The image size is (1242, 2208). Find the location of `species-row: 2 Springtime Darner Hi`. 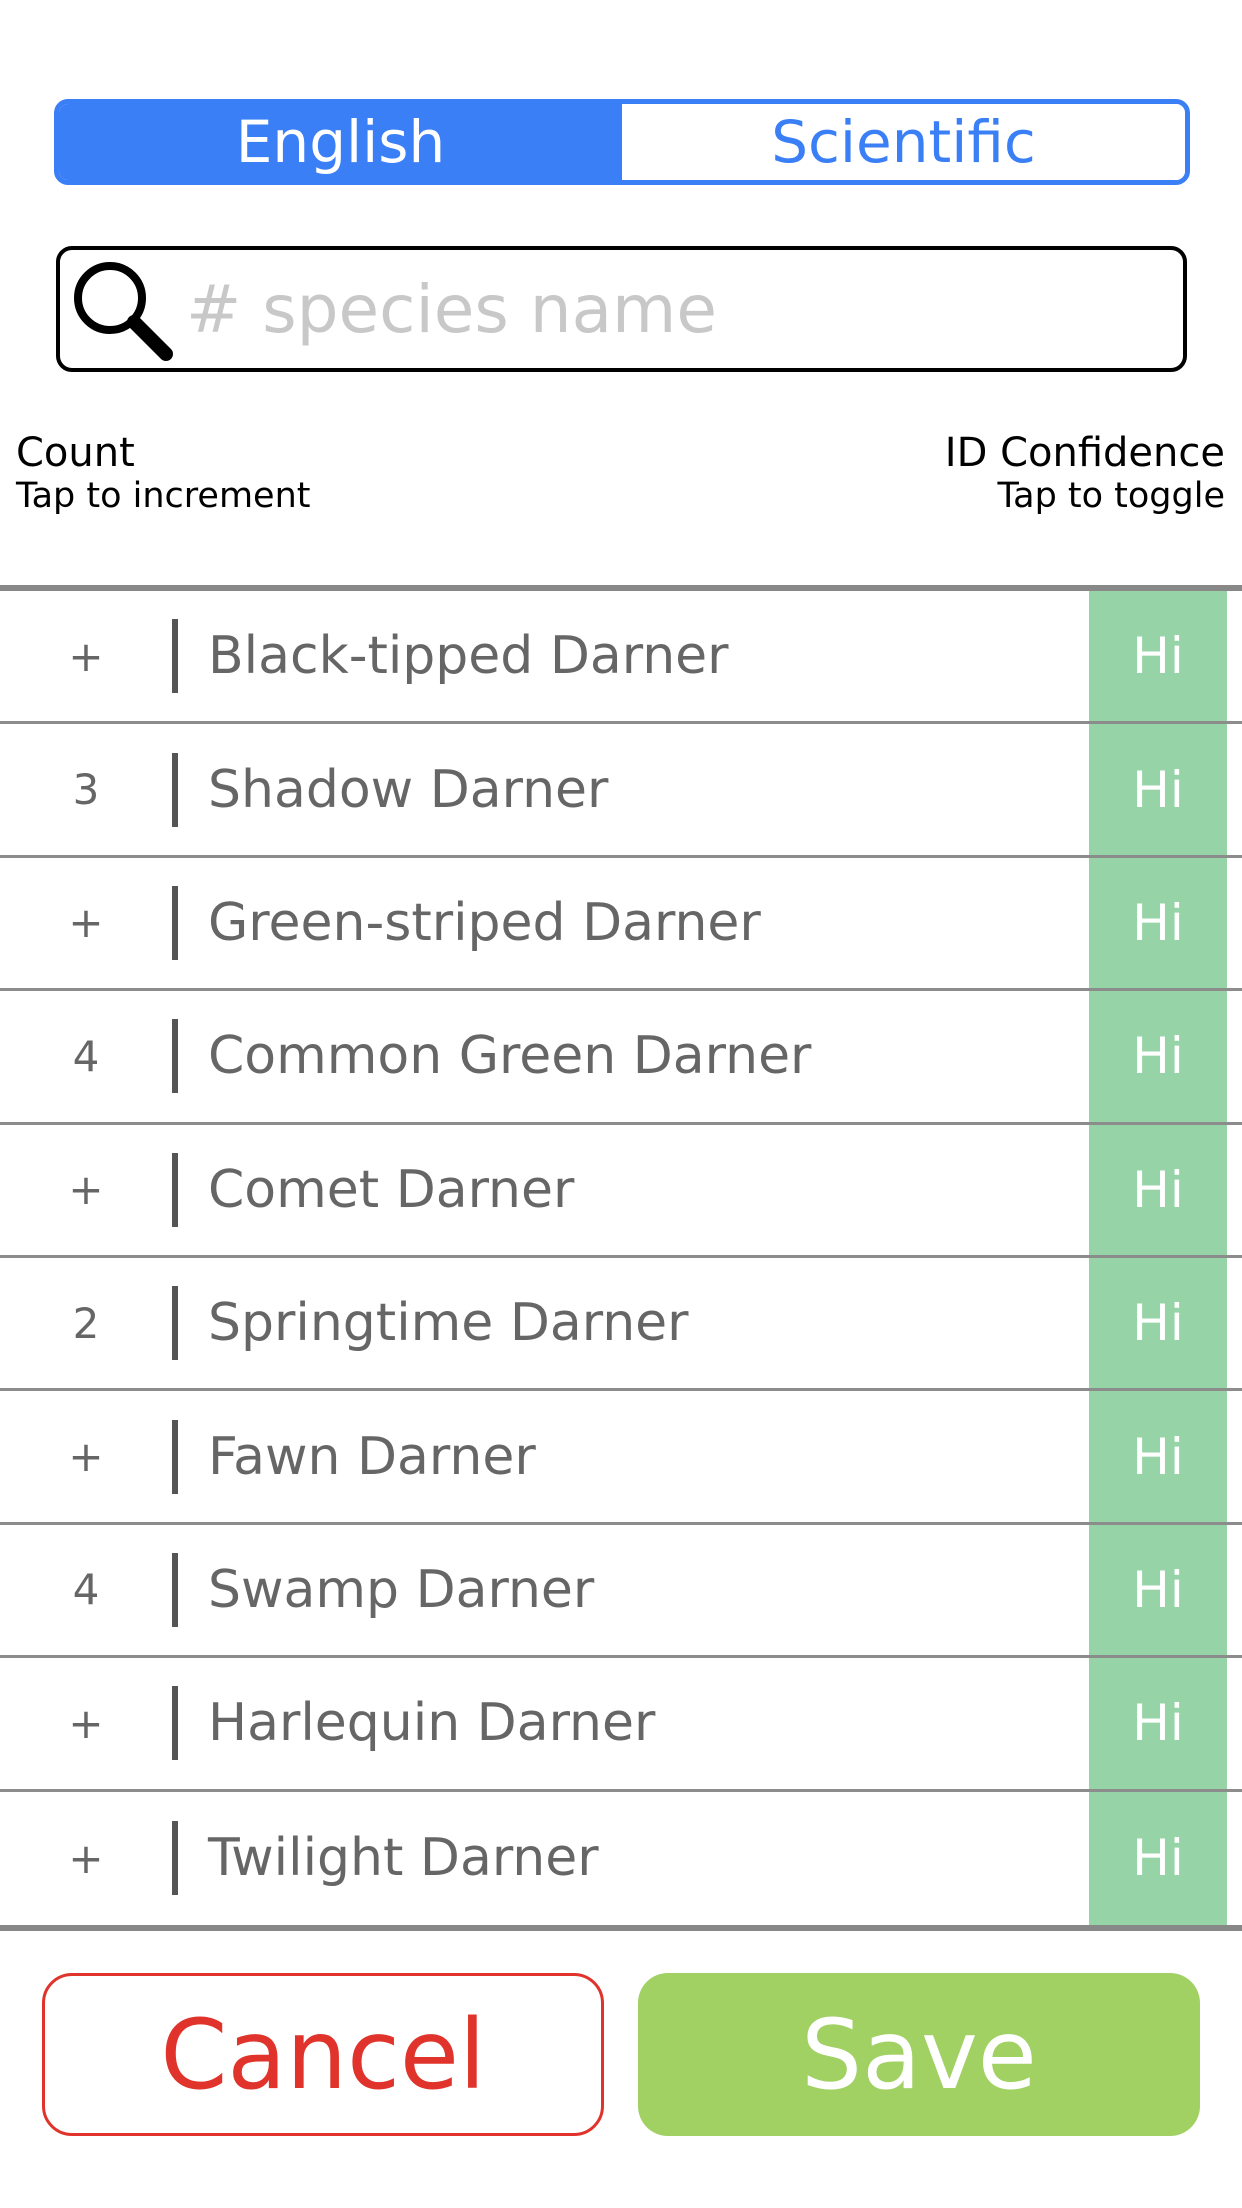

species-row: 2 Springtime Darner Hi is located at coordinates (621, 1324).